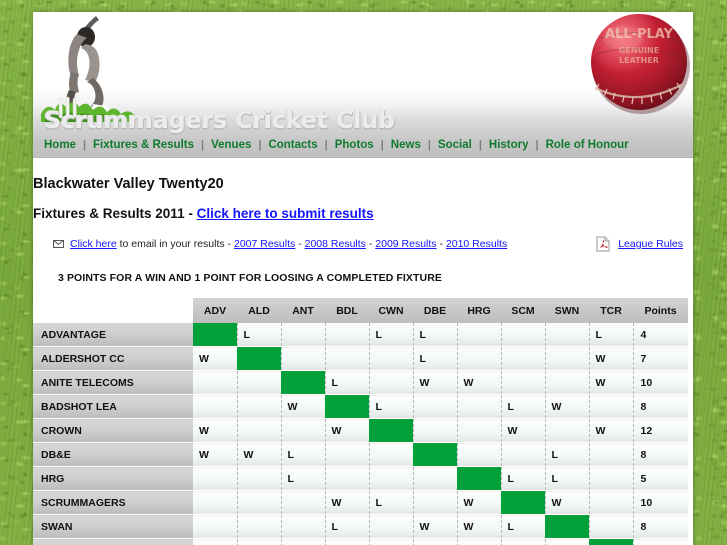 The height and width of the screenshot is (545, 727). Describe the element at coordinates (360, 526) in the screenshot. I see `table-row: SWAN L W W L 8` at that location.